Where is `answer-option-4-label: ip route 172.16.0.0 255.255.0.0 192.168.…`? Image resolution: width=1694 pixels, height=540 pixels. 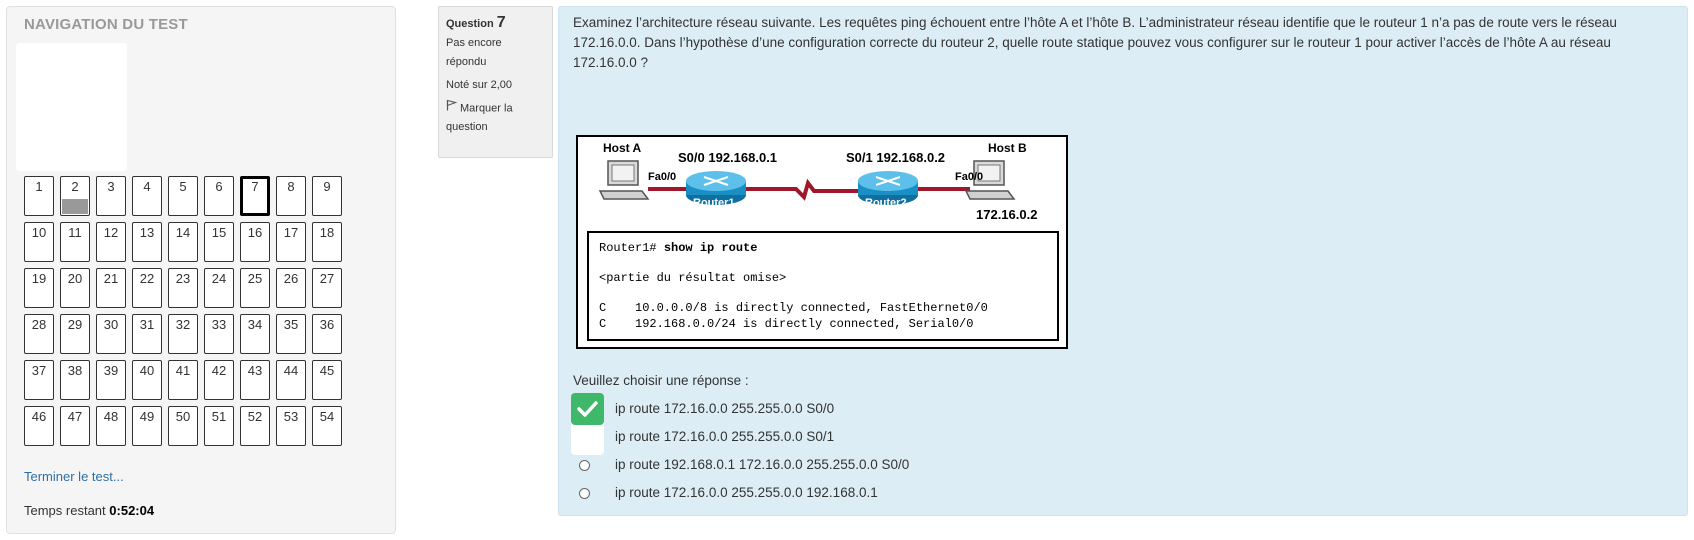
answer-option-4-label: ip route 172.16.0.0 255.255.0.0 192.168.… is located at coordinates (746, 492).